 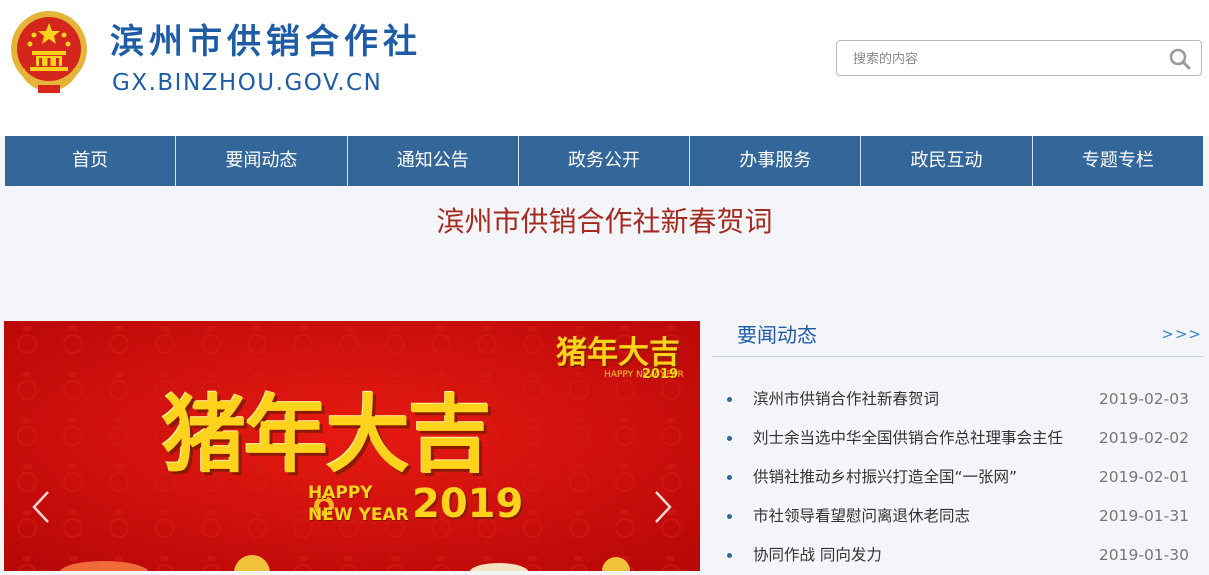 I want to click on news-item-title: 刘士余当选中华全国供销合作总社理事会主任, so click(x=908, y=438).